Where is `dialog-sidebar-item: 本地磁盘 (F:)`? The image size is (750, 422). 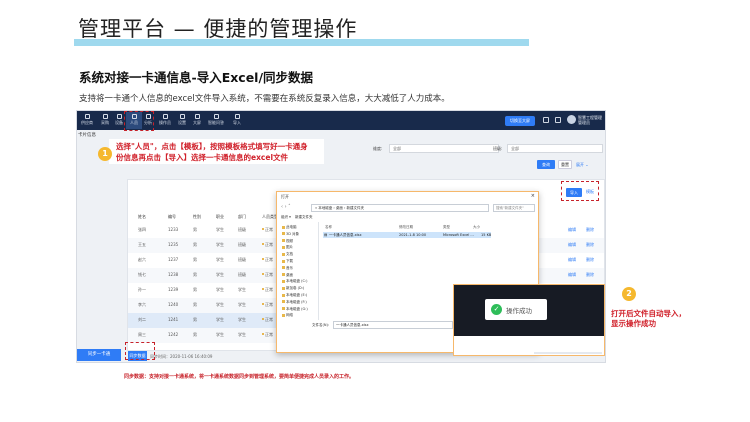
dialog-sidebar-item: 本地磁盘 (F:) is located at coordinates (294, 302).